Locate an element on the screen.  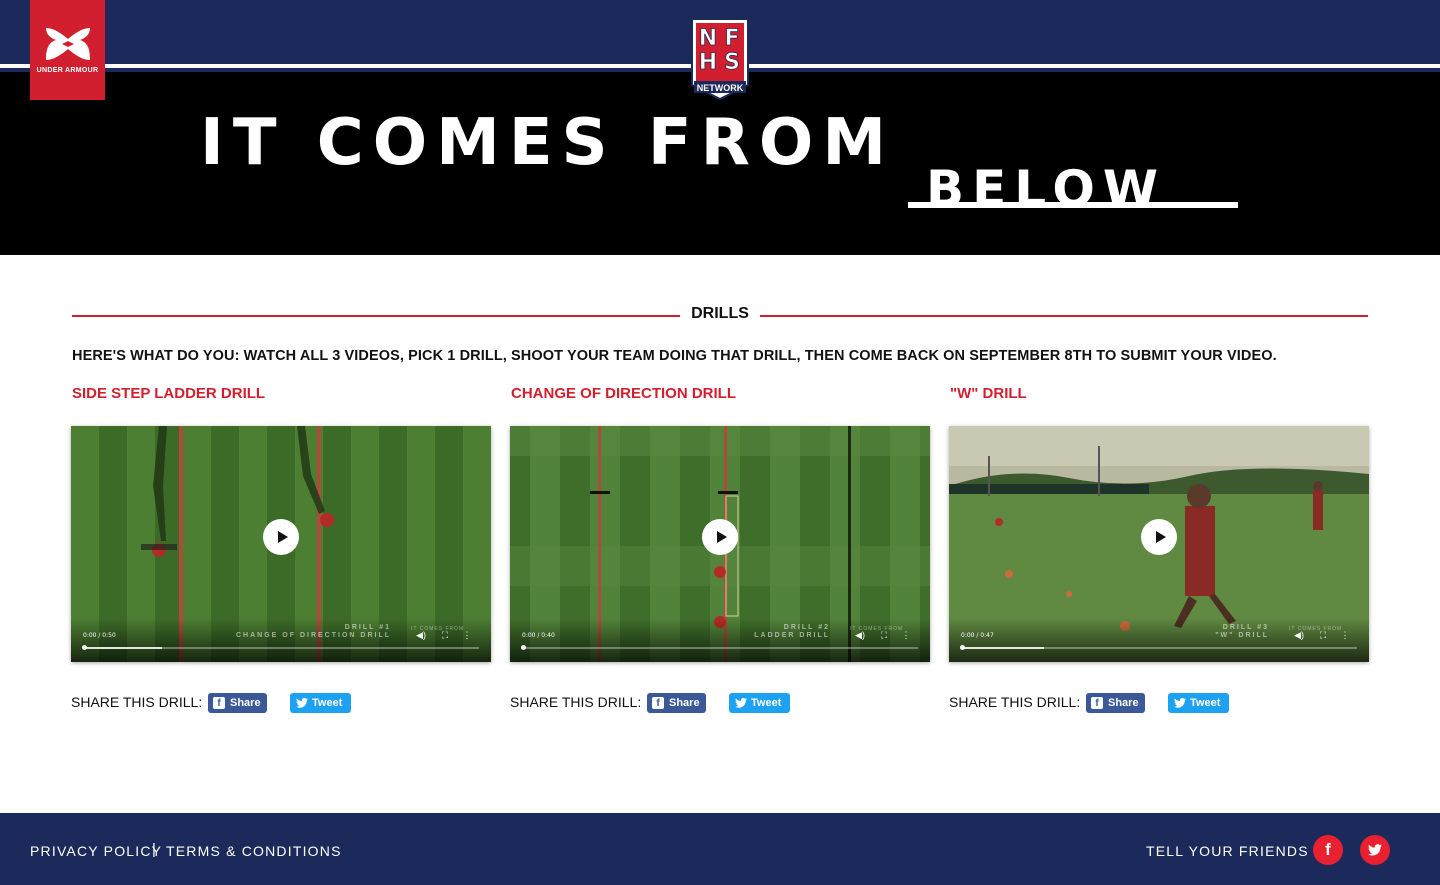
video-watermark: DRILL #3 "W" DRILL is located at coordinates (1242, 632).